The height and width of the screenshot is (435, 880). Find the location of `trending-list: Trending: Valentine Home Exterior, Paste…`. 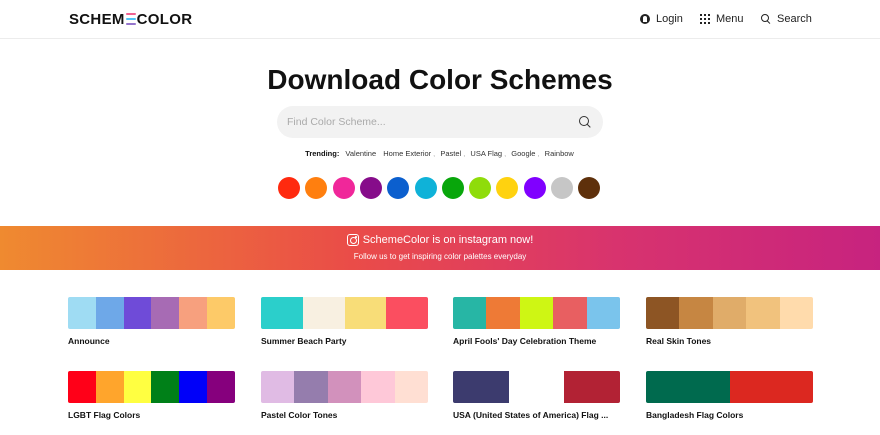

trending-list: Trending: Valentine Home Exterior, Paste… is located at coordinates (439, 153).